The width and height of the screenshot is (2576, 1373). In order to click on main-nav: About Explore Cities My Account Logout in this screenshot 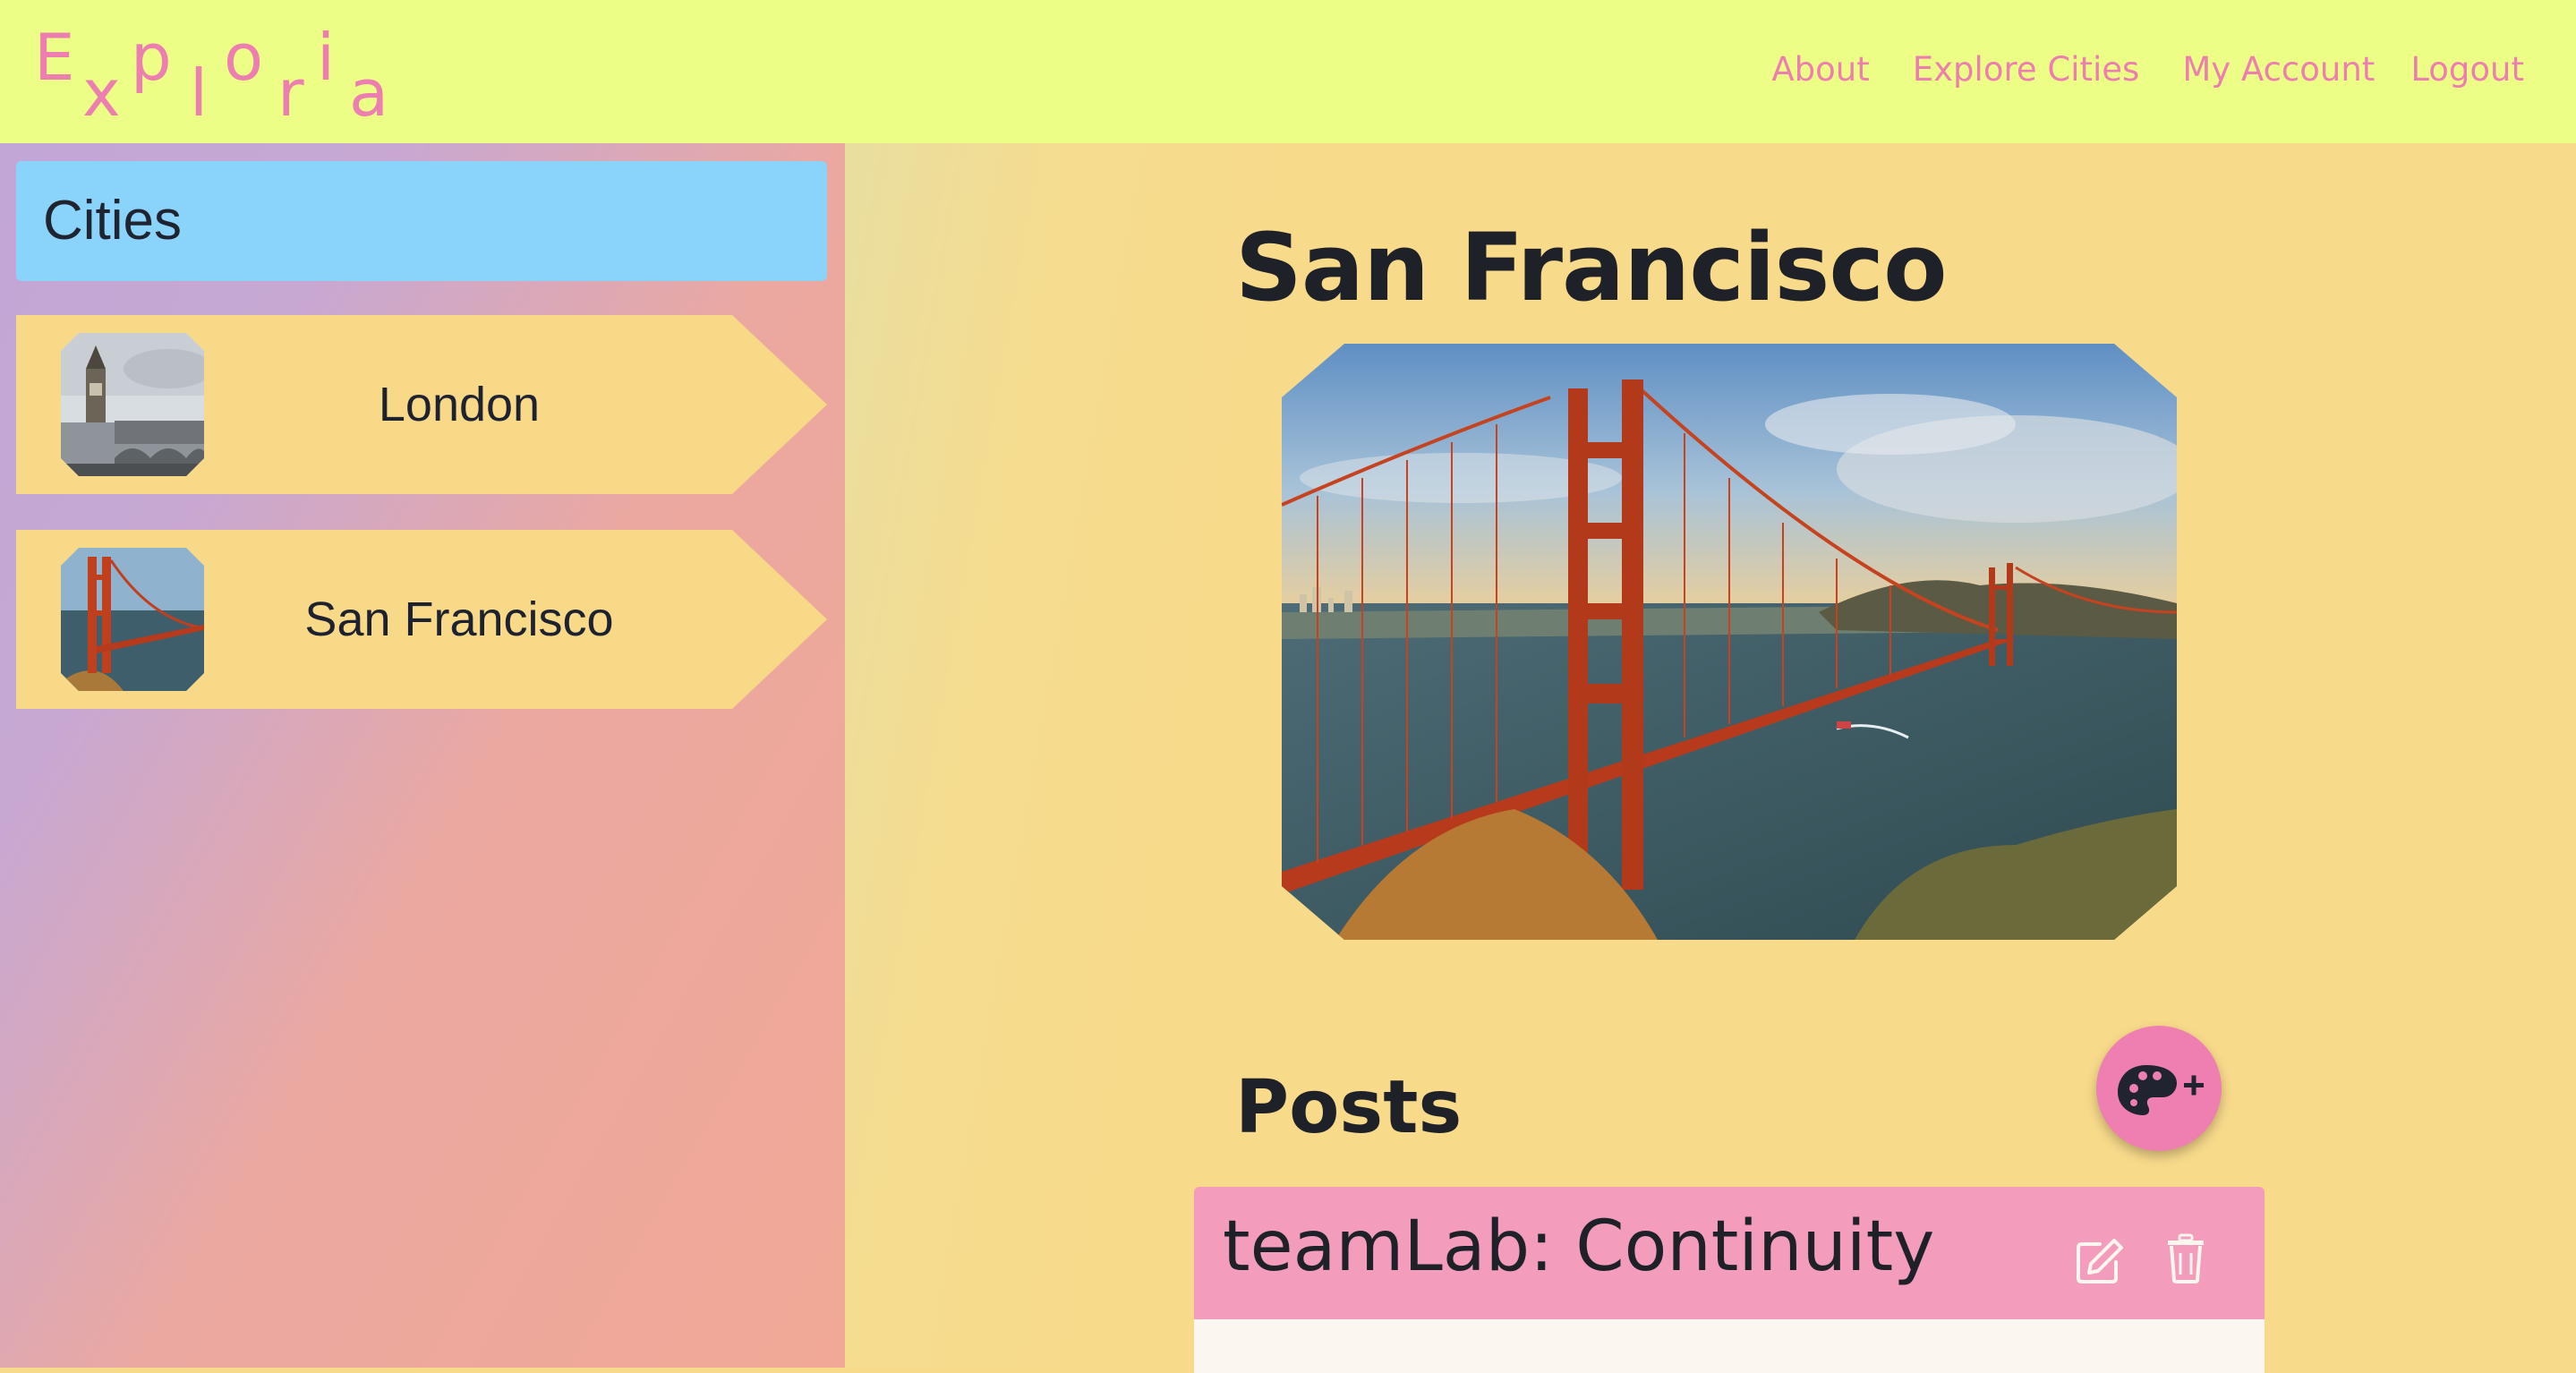, I will do `click(2147, 69)`.